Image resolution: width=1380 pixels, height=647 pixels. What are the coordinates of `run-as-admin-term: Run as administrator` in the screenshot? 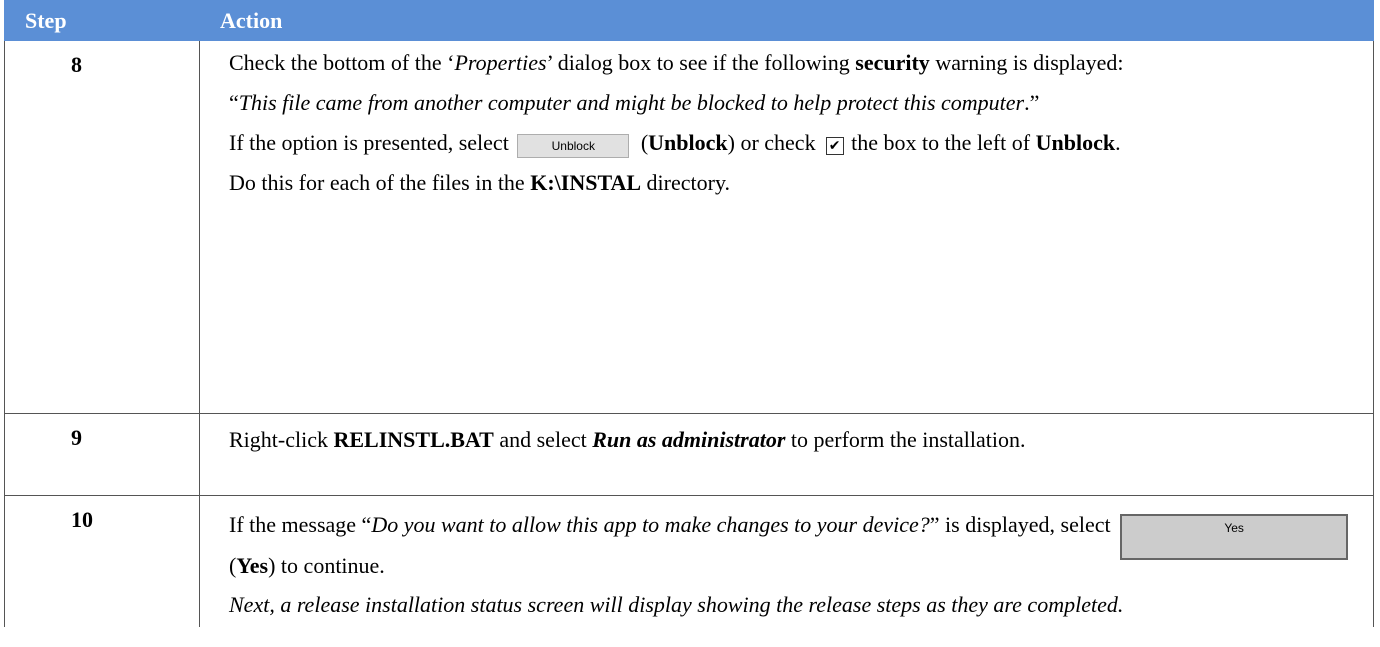 It's located at (689, 439).